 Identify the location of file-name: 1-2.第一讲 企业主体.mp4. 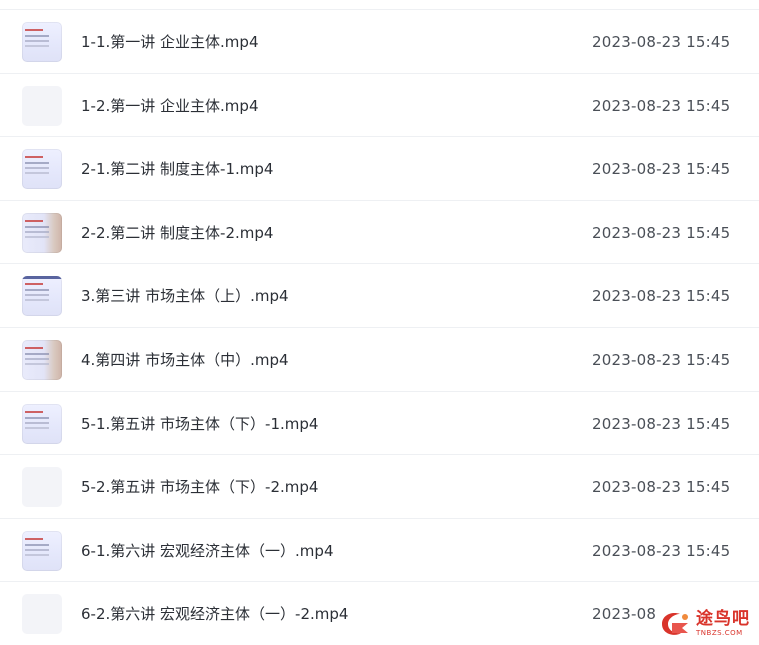
(170, 105).